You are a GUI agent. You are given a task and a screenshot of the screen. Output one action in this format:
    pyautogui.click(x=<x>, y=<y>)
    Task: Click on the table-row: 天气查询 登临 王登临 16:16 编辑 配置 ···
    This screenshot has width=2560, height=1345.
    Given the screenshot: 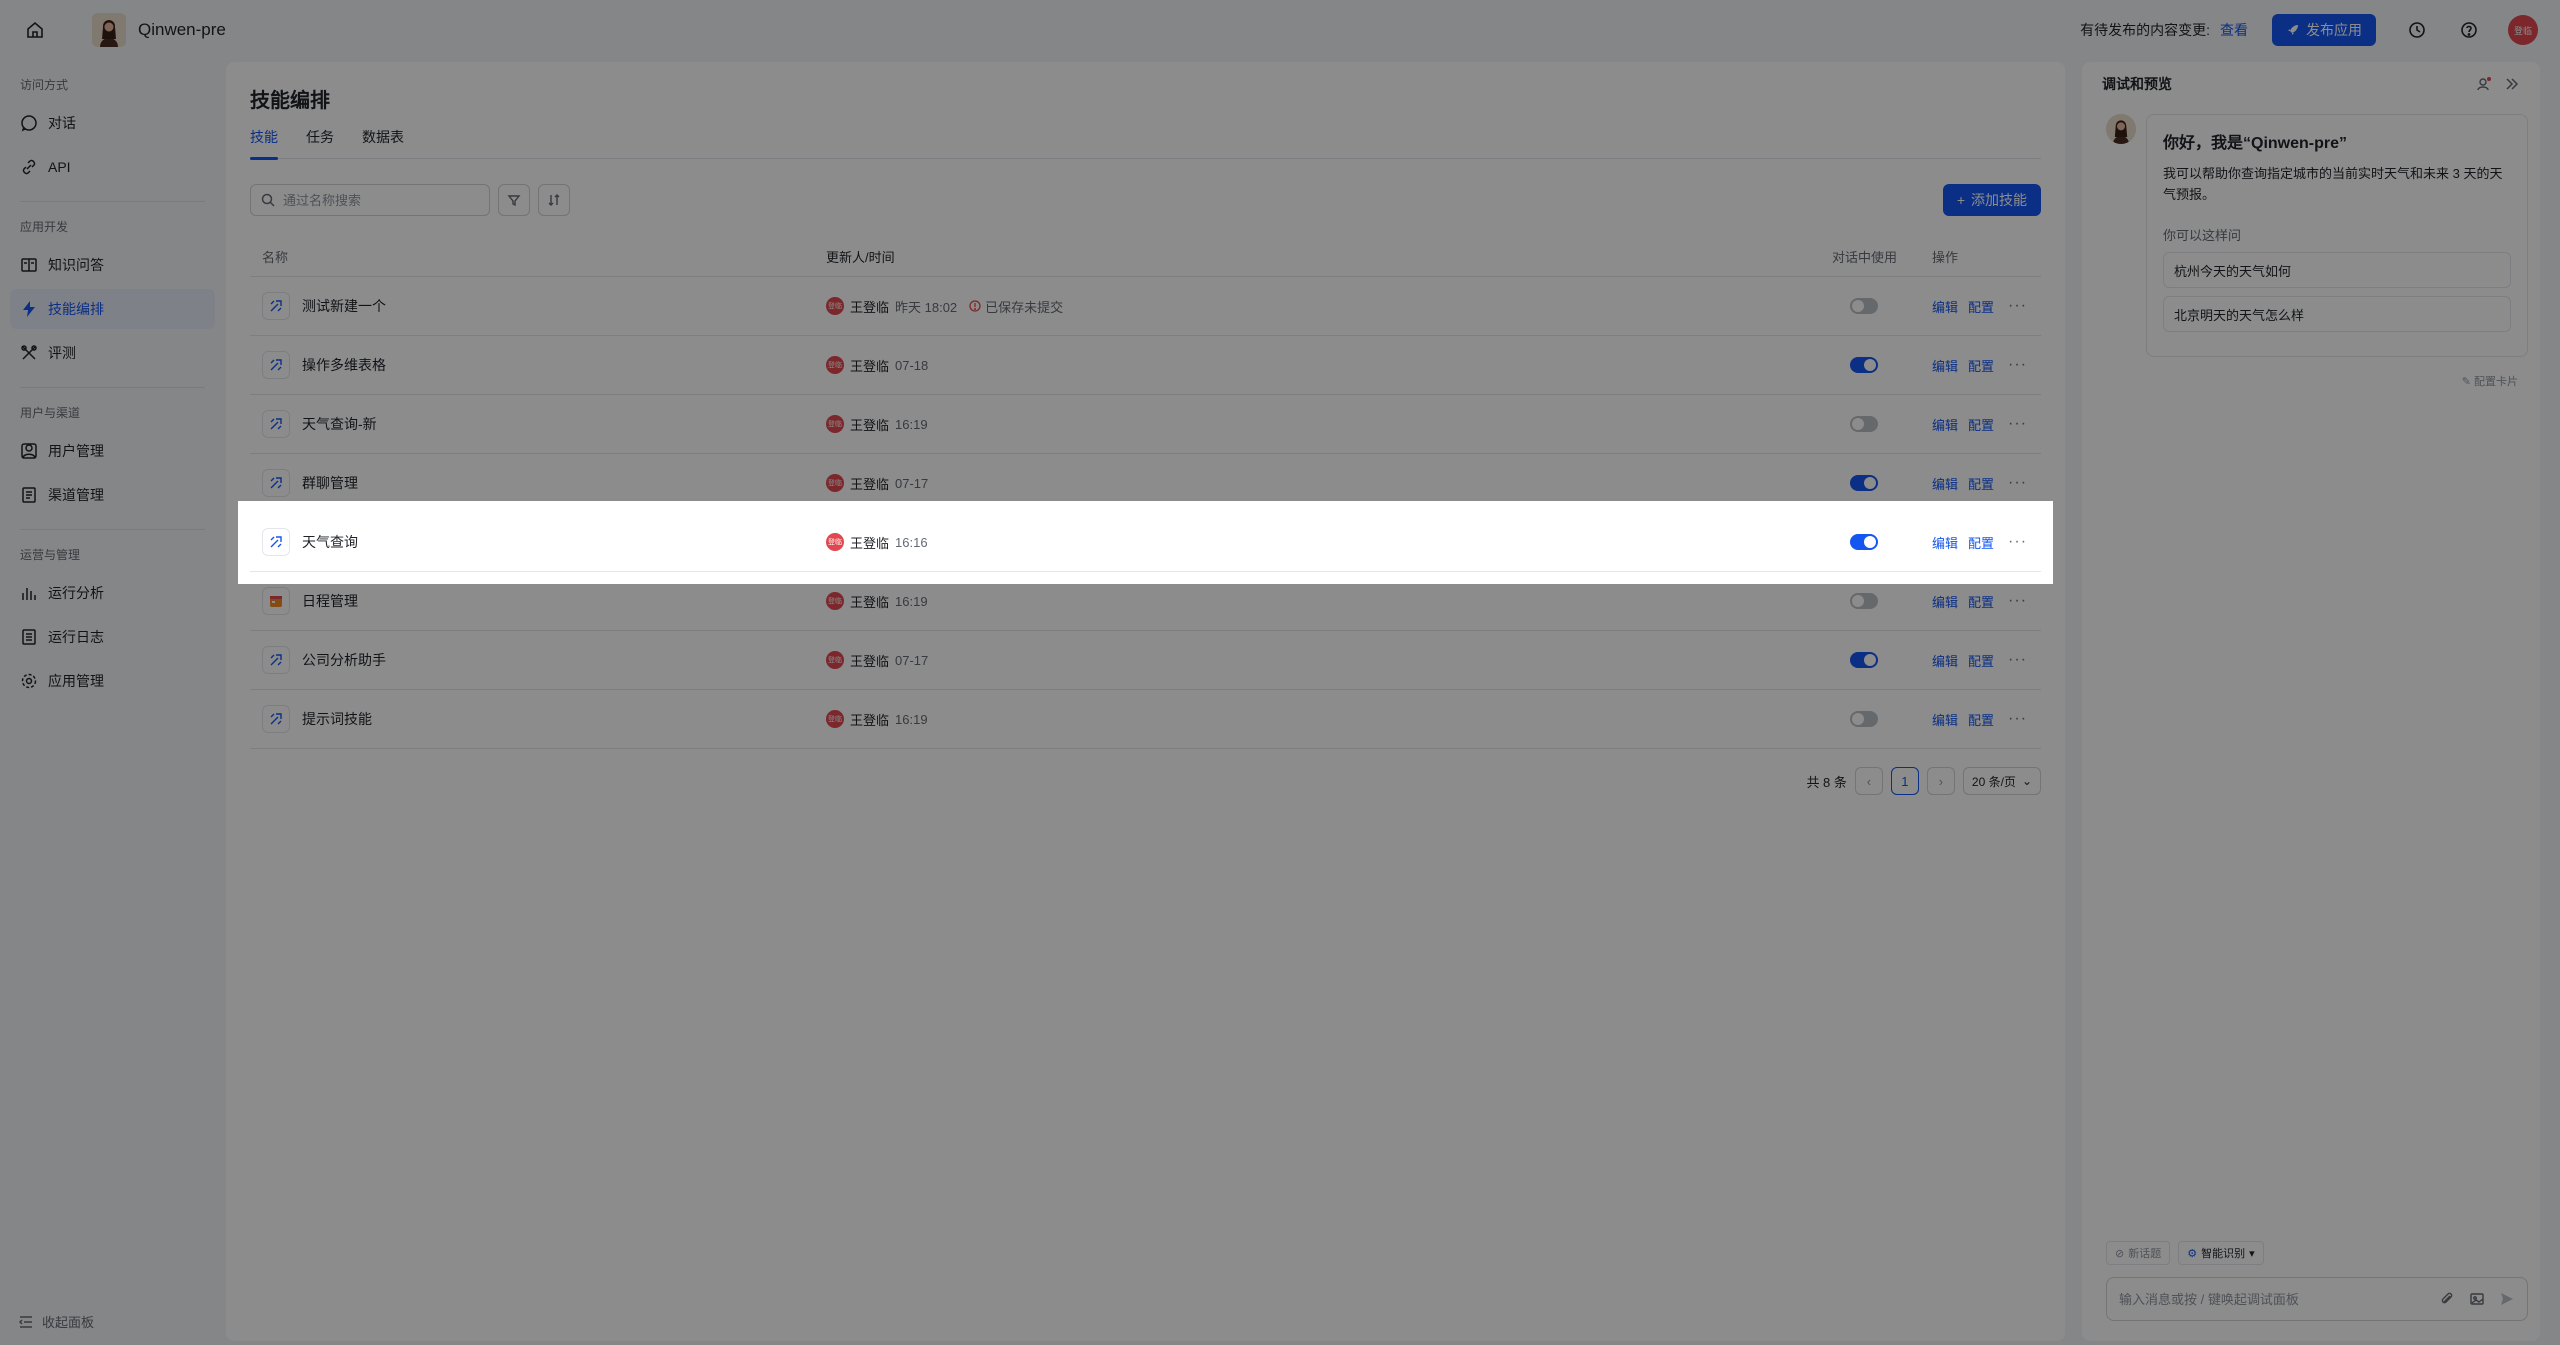 What is the action you would take?
    pyautogui.click(x=1145, y=542)
    